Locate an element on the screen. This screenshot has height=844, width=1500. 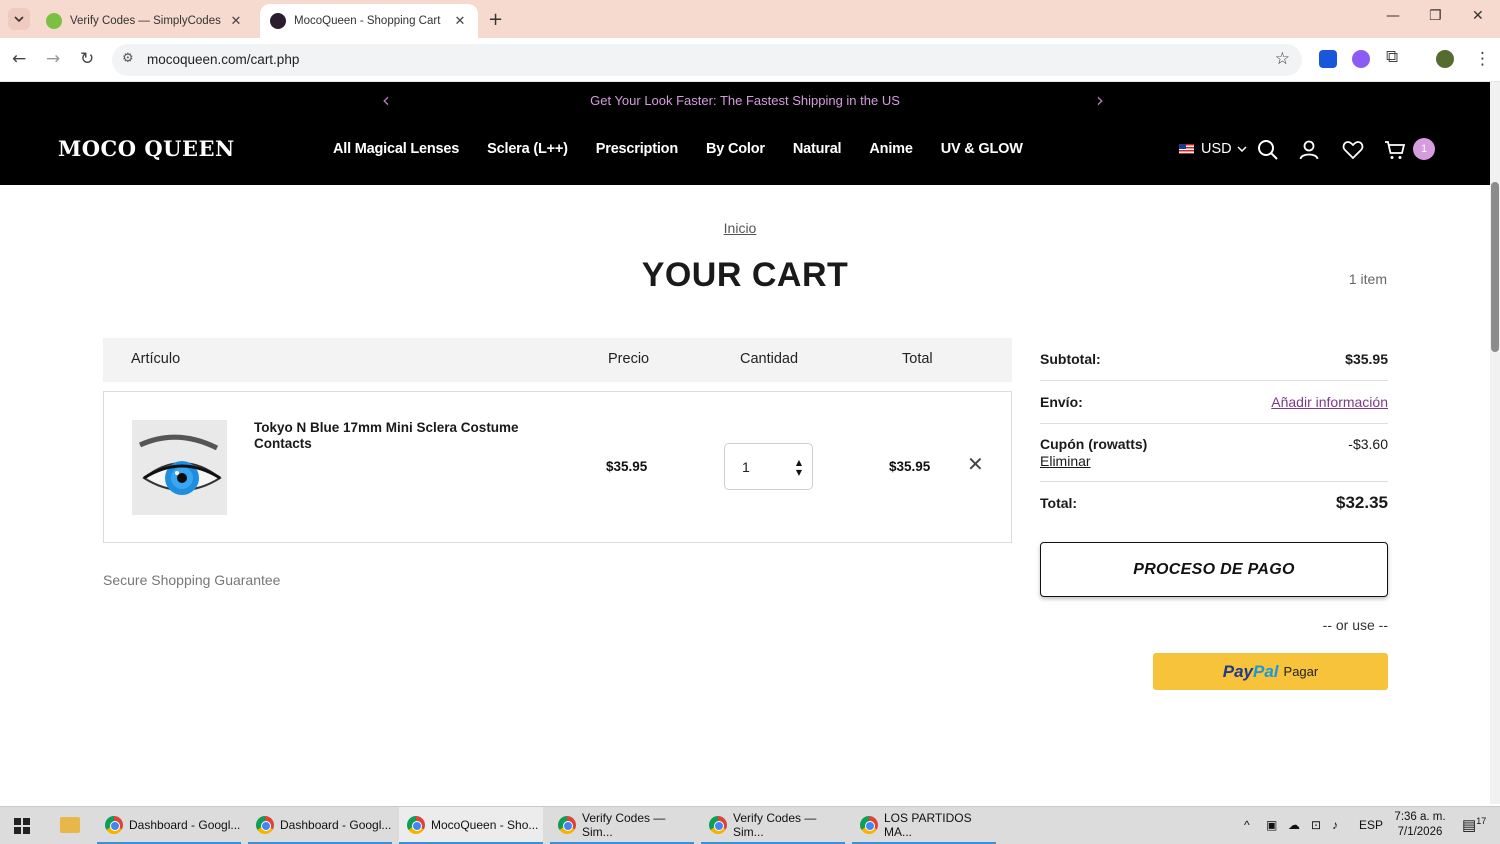
tray-chevron-up-icon: ^ is located at coordinates (1247, 825).